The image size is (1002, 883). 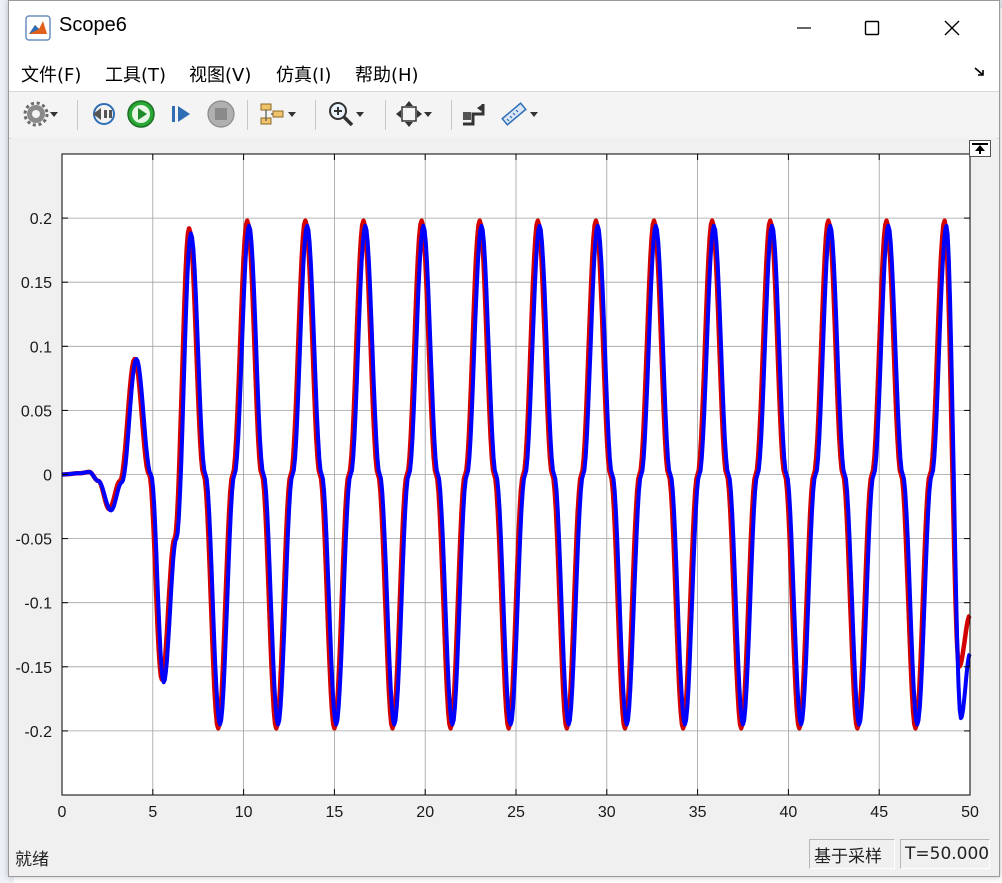 I want to click on undock-button, so click(x=980, y=148).